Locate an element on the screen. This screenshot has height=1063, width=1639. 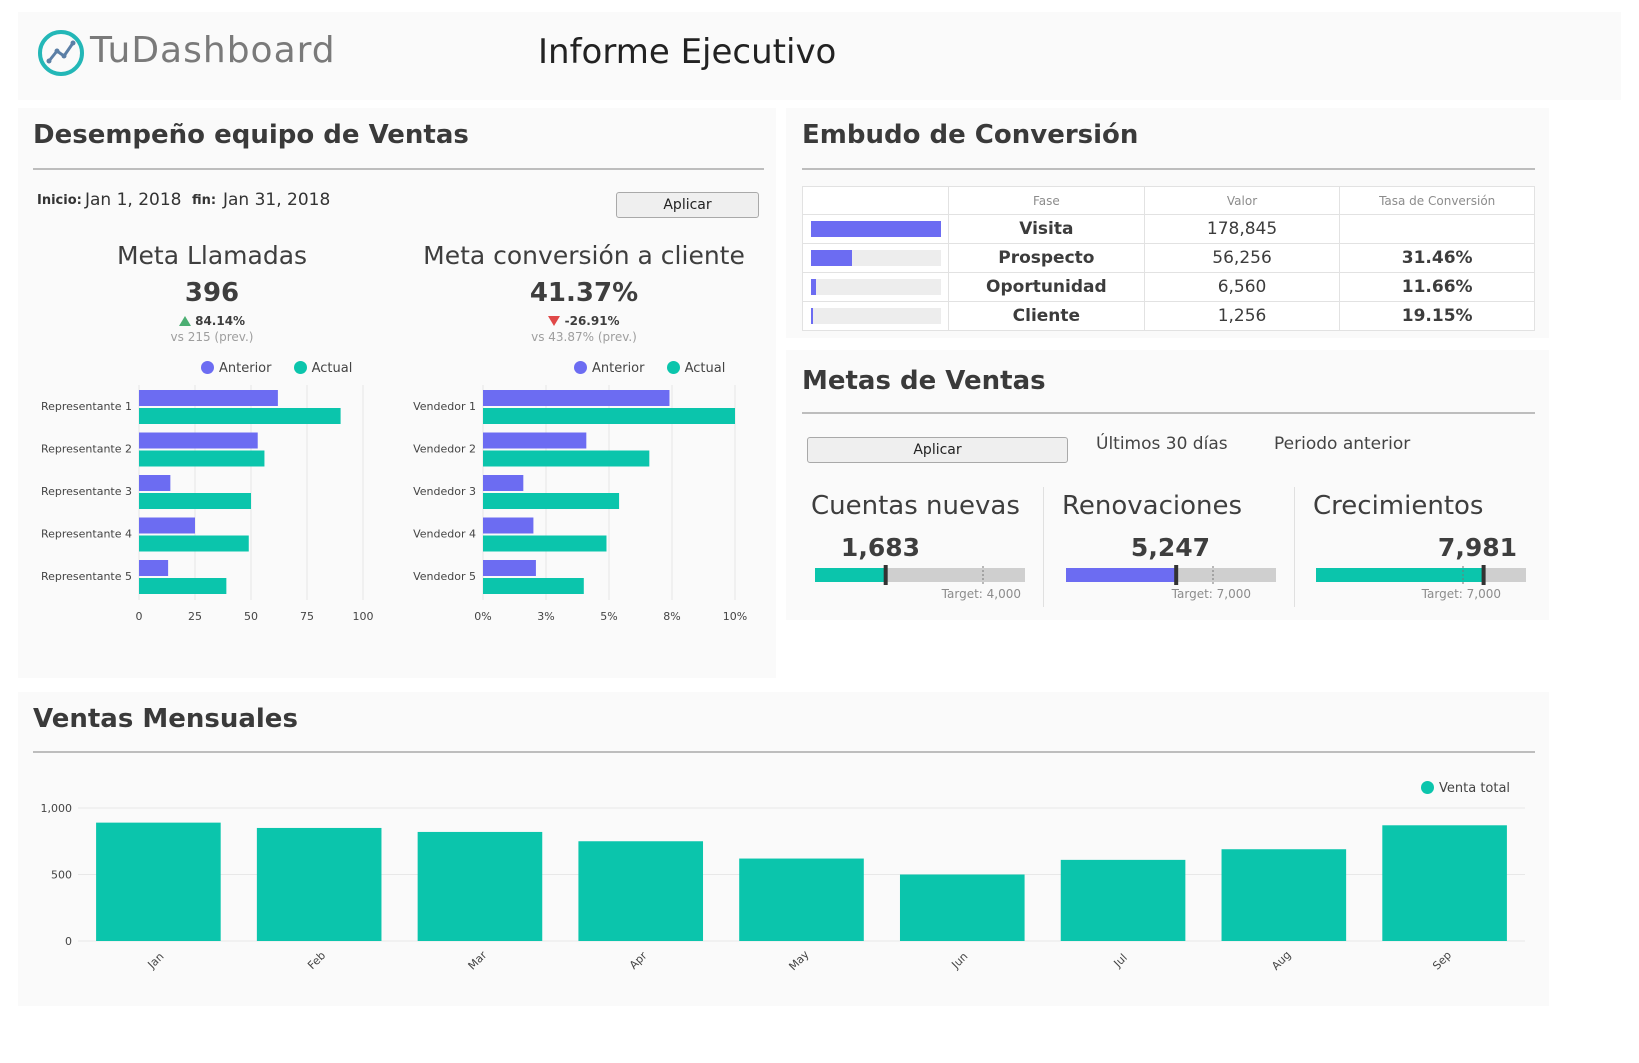
monthly-divider is located at coordinates (784, 752).